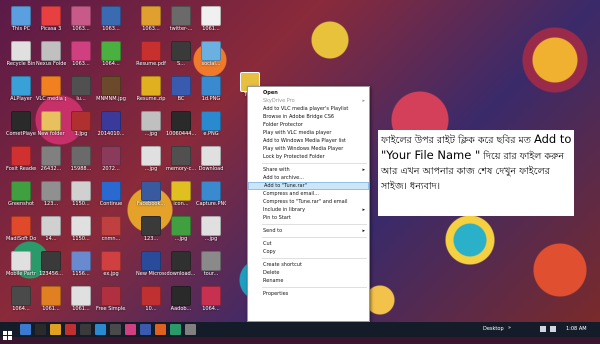 The width and height of the screenshot is (600, 344). I want to click on desktop-icon: Download, so click(211, 159).